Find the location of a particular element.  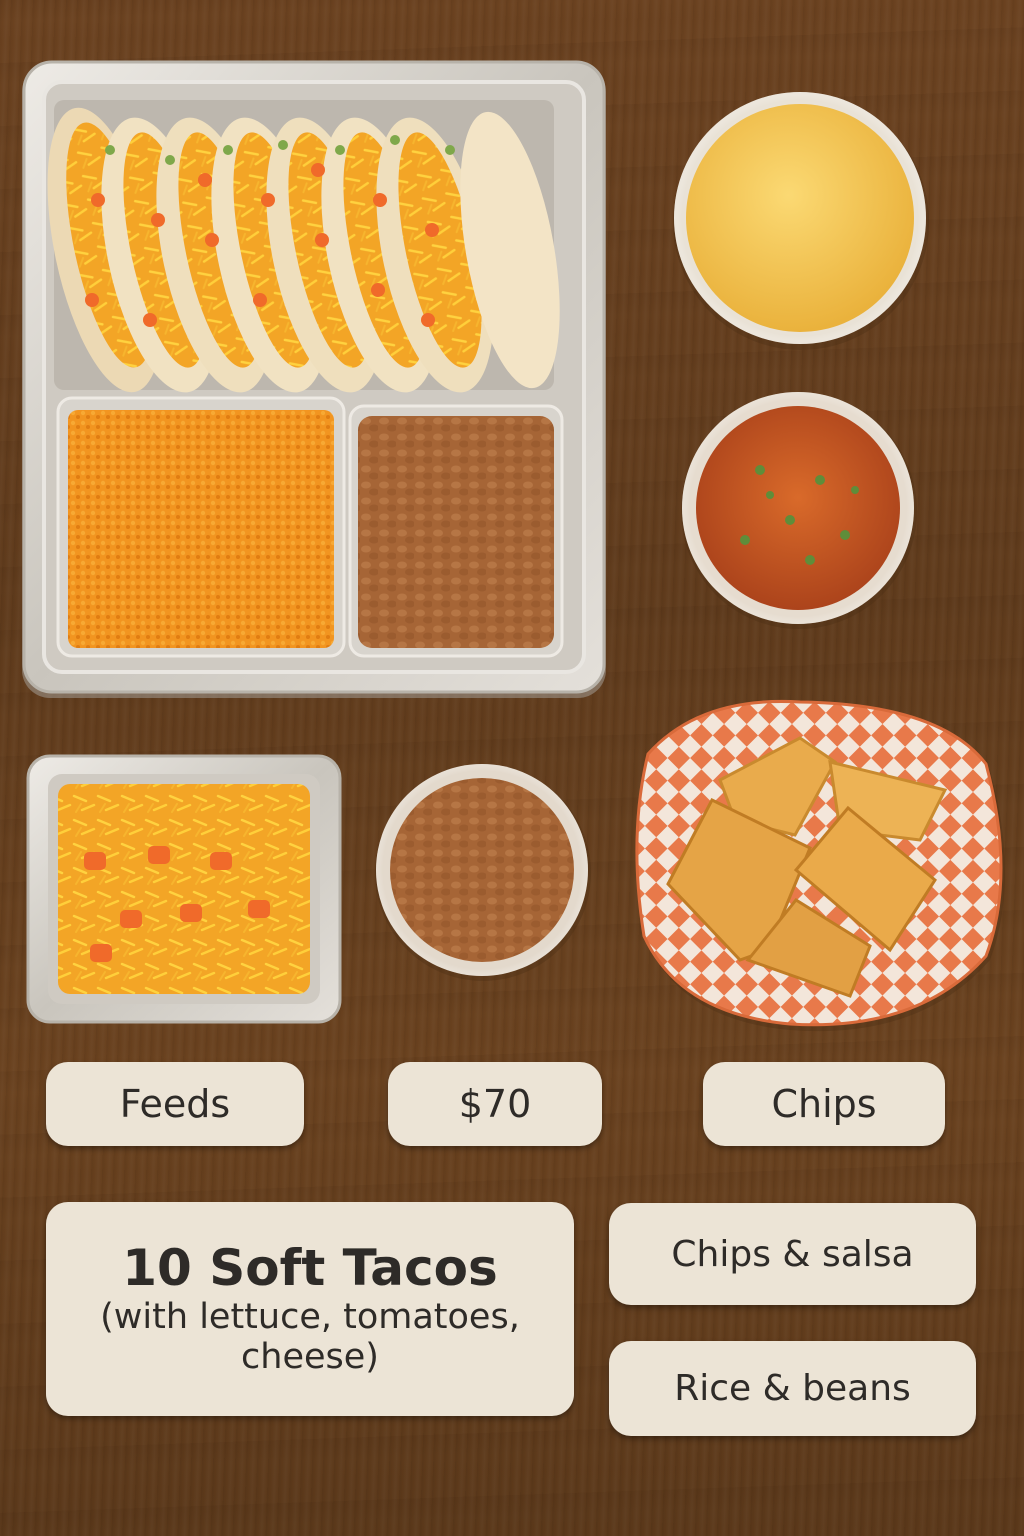

refried-beans is located at coordinates (456, 532).